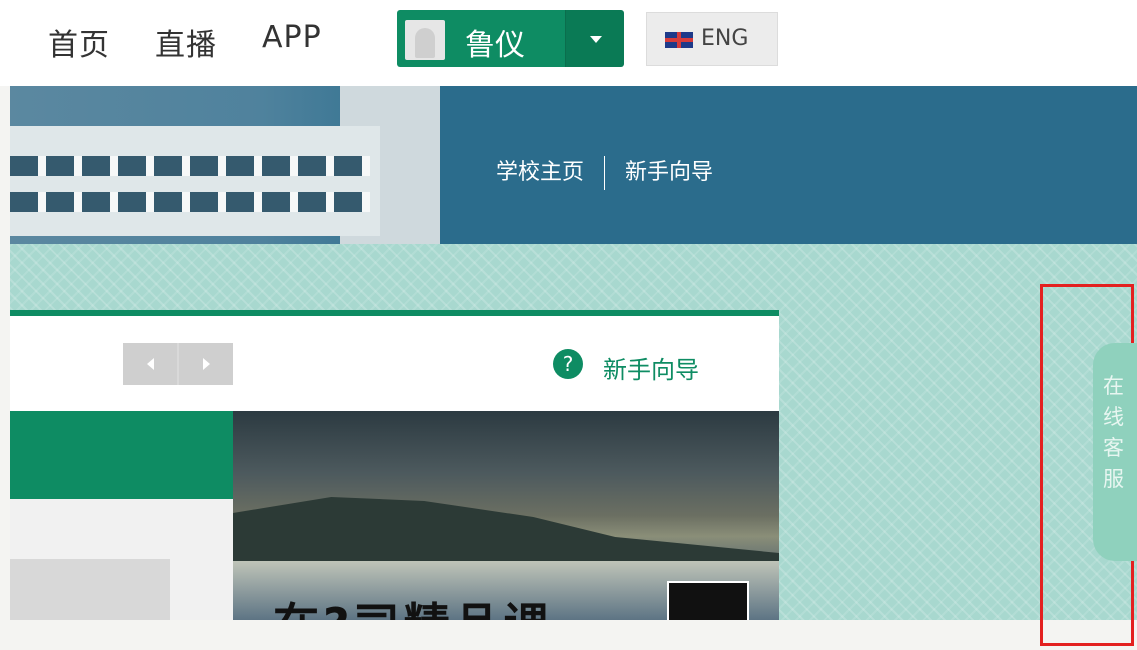 This screenshot has width=1137, height=650. What do you see at coordinates (669, 170) in the screenshot?
I see `beginner-guide-link: 新手向导` at bounding box center [669, 170].